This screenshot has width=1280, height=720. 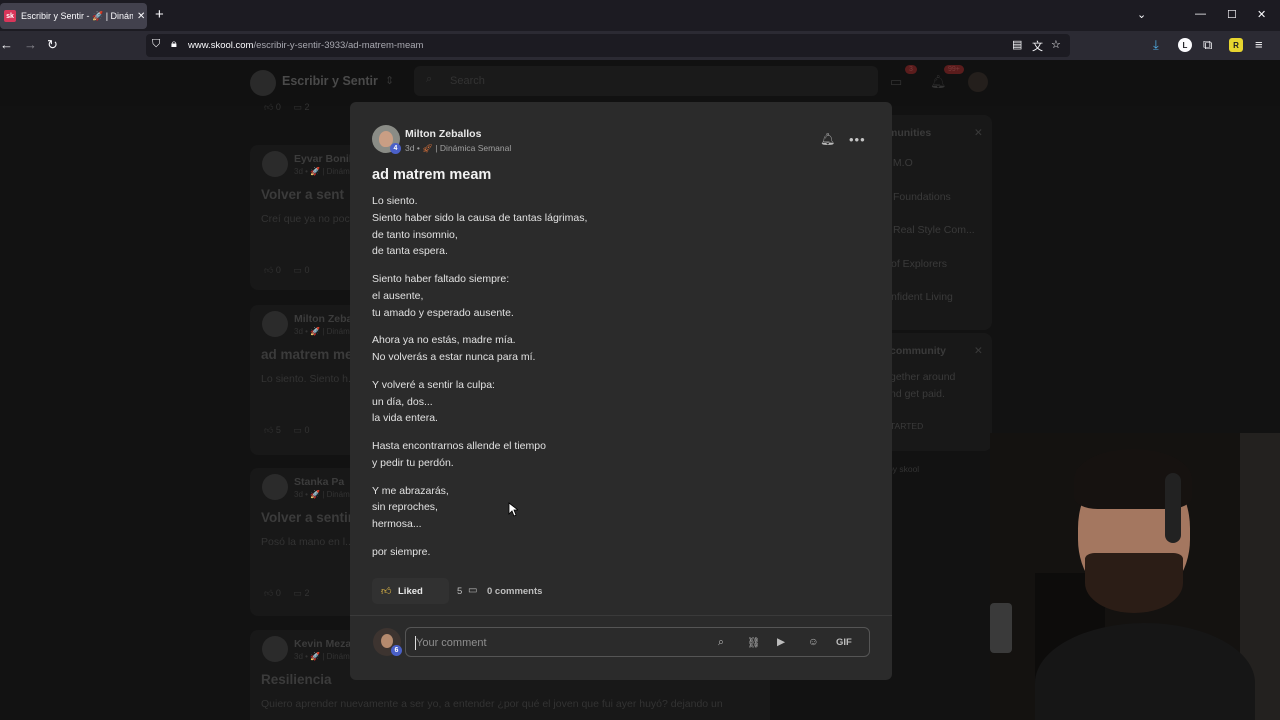 I want to click on thumbs-up-icon: 👍︎, so click(x=386, y=591).